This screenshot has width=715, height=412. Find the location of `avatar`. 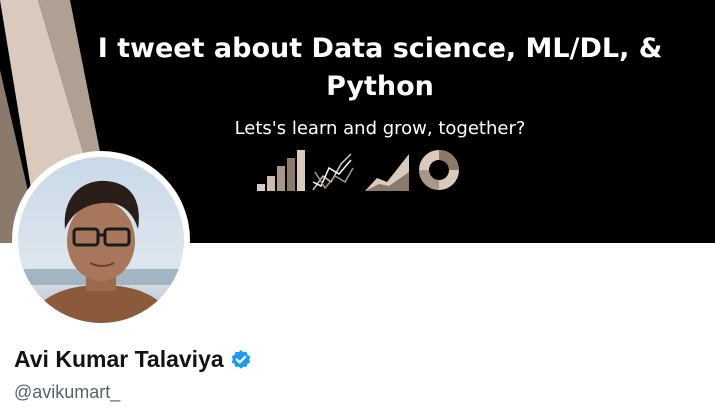

avatar is located at coordinates (101, 240).